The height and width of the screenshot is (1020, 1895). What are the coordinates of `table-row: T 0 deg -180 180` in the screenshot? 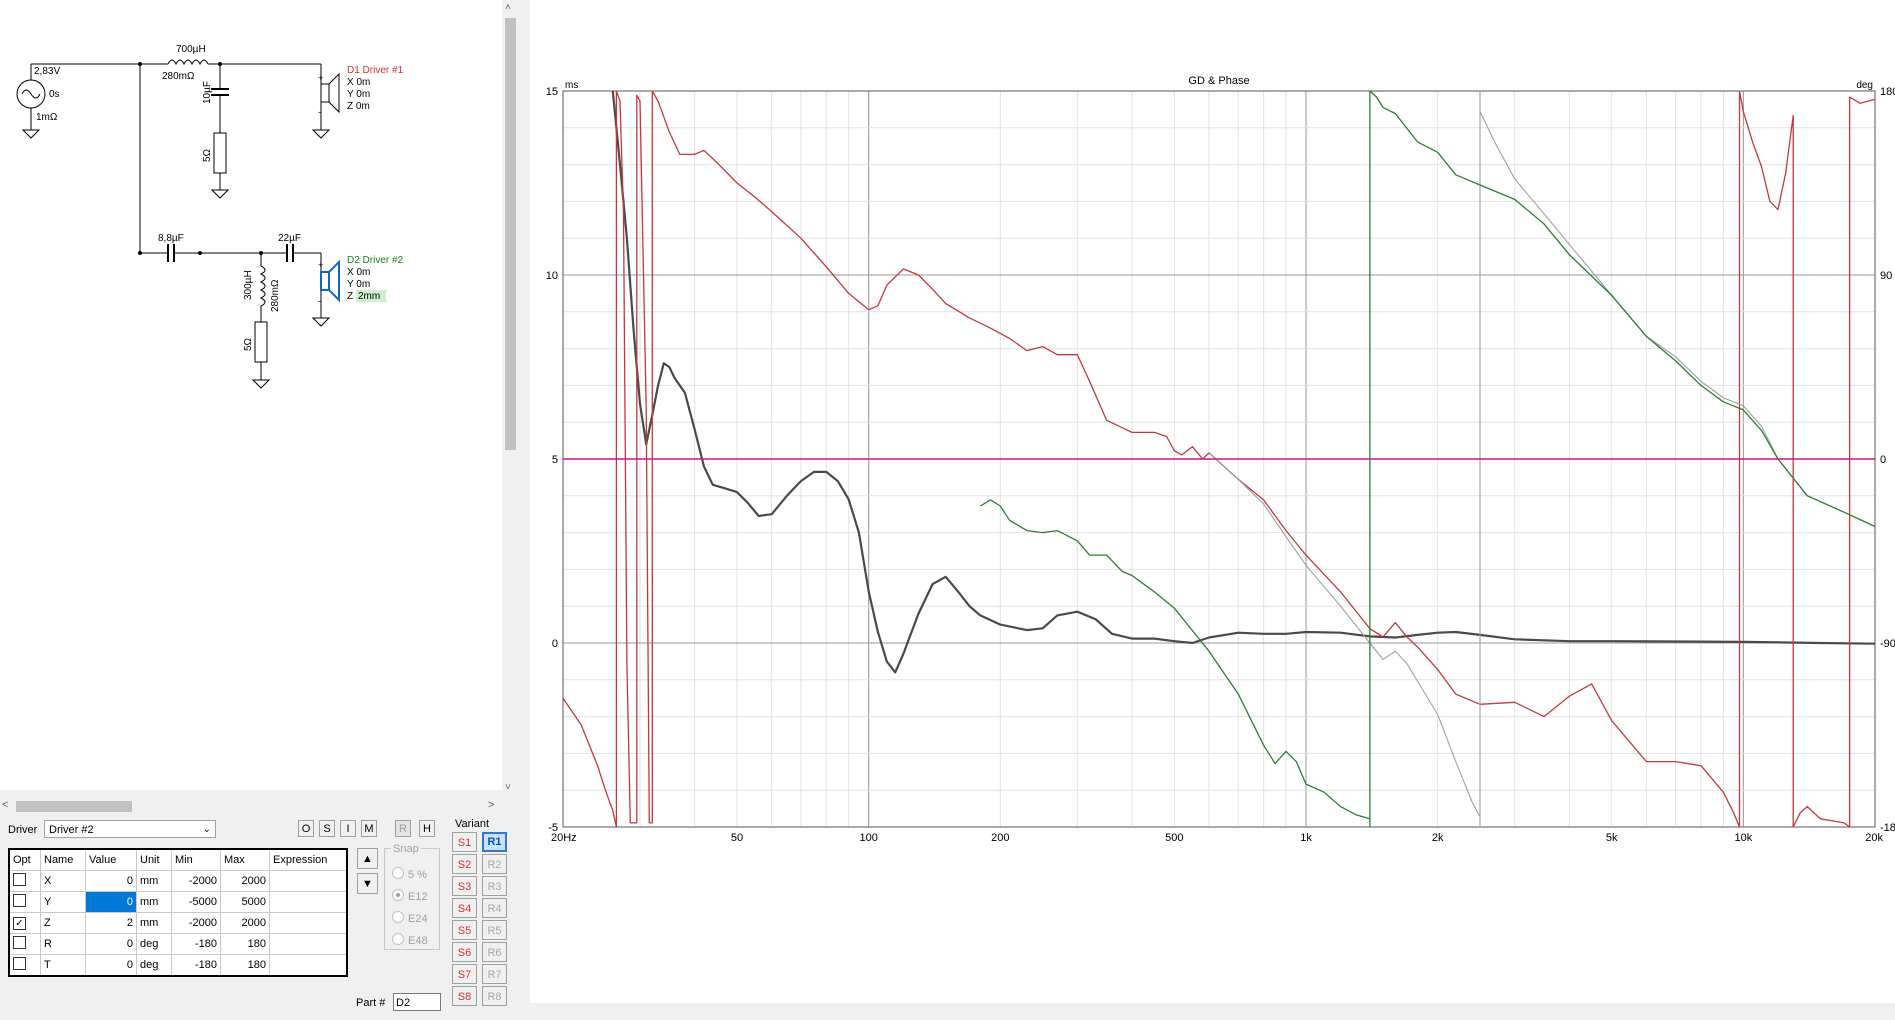 It's located at (178, 965).